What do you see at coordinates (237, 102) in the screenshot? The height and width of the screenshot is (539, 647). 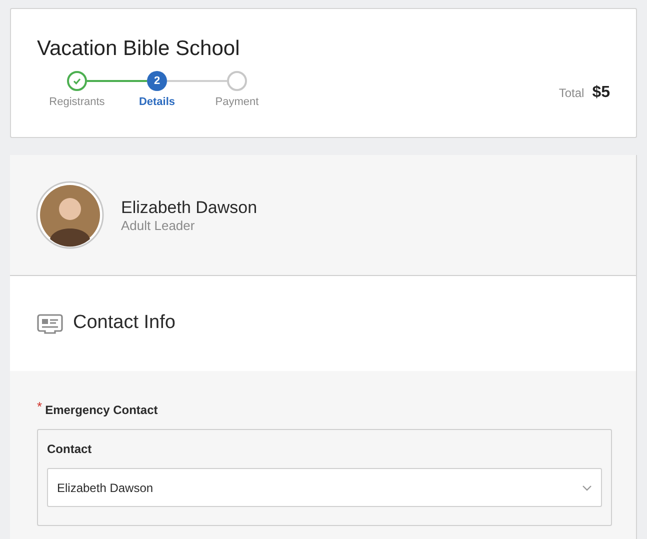 I see `step-label: Payment` at bounding box center [237, 102].